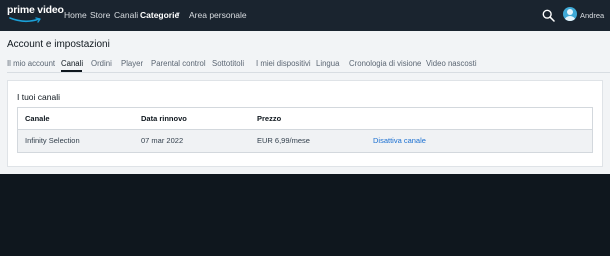  What do you see at coordinates (37, 118) in the screenshot?
I see `column-header-channel: Canale` at bounding box center [37, 118].